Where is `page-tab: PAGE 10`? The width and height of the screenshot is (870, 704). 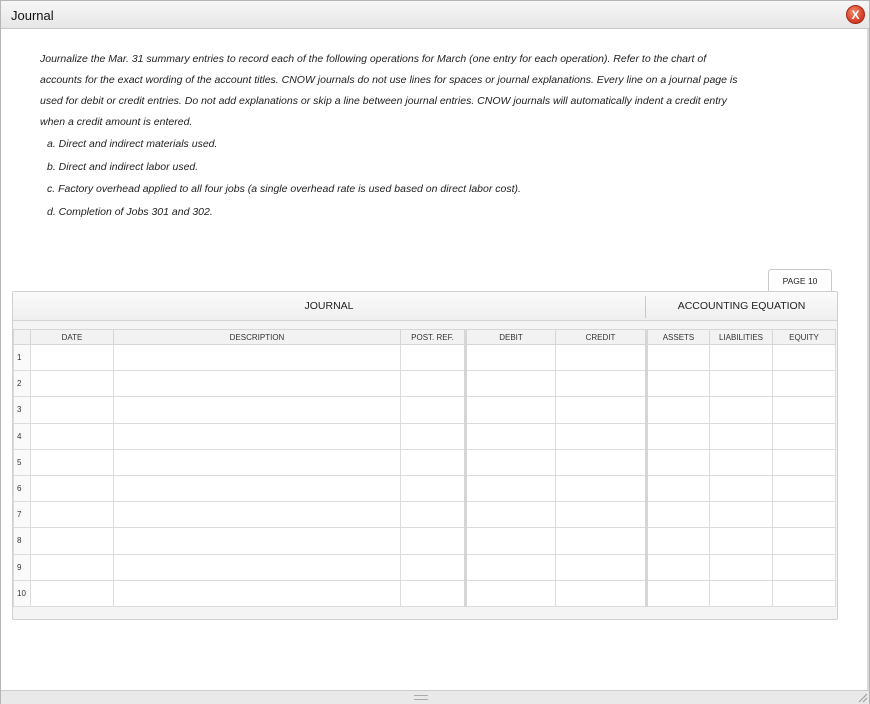
page-tab: PAGE 10 is located at coordinates (800, 280).